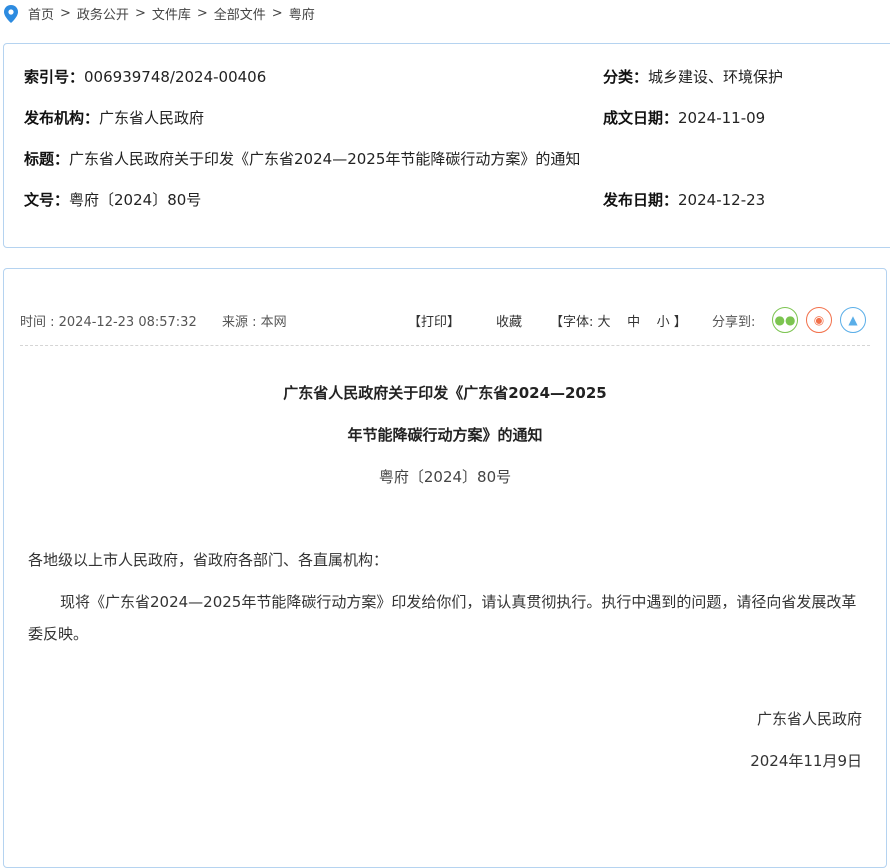 The width and height of the screenshot is (890, 868). Describe the element at coordinates (626, 77) in the screenshot. I see `label: 分类：` at that location.